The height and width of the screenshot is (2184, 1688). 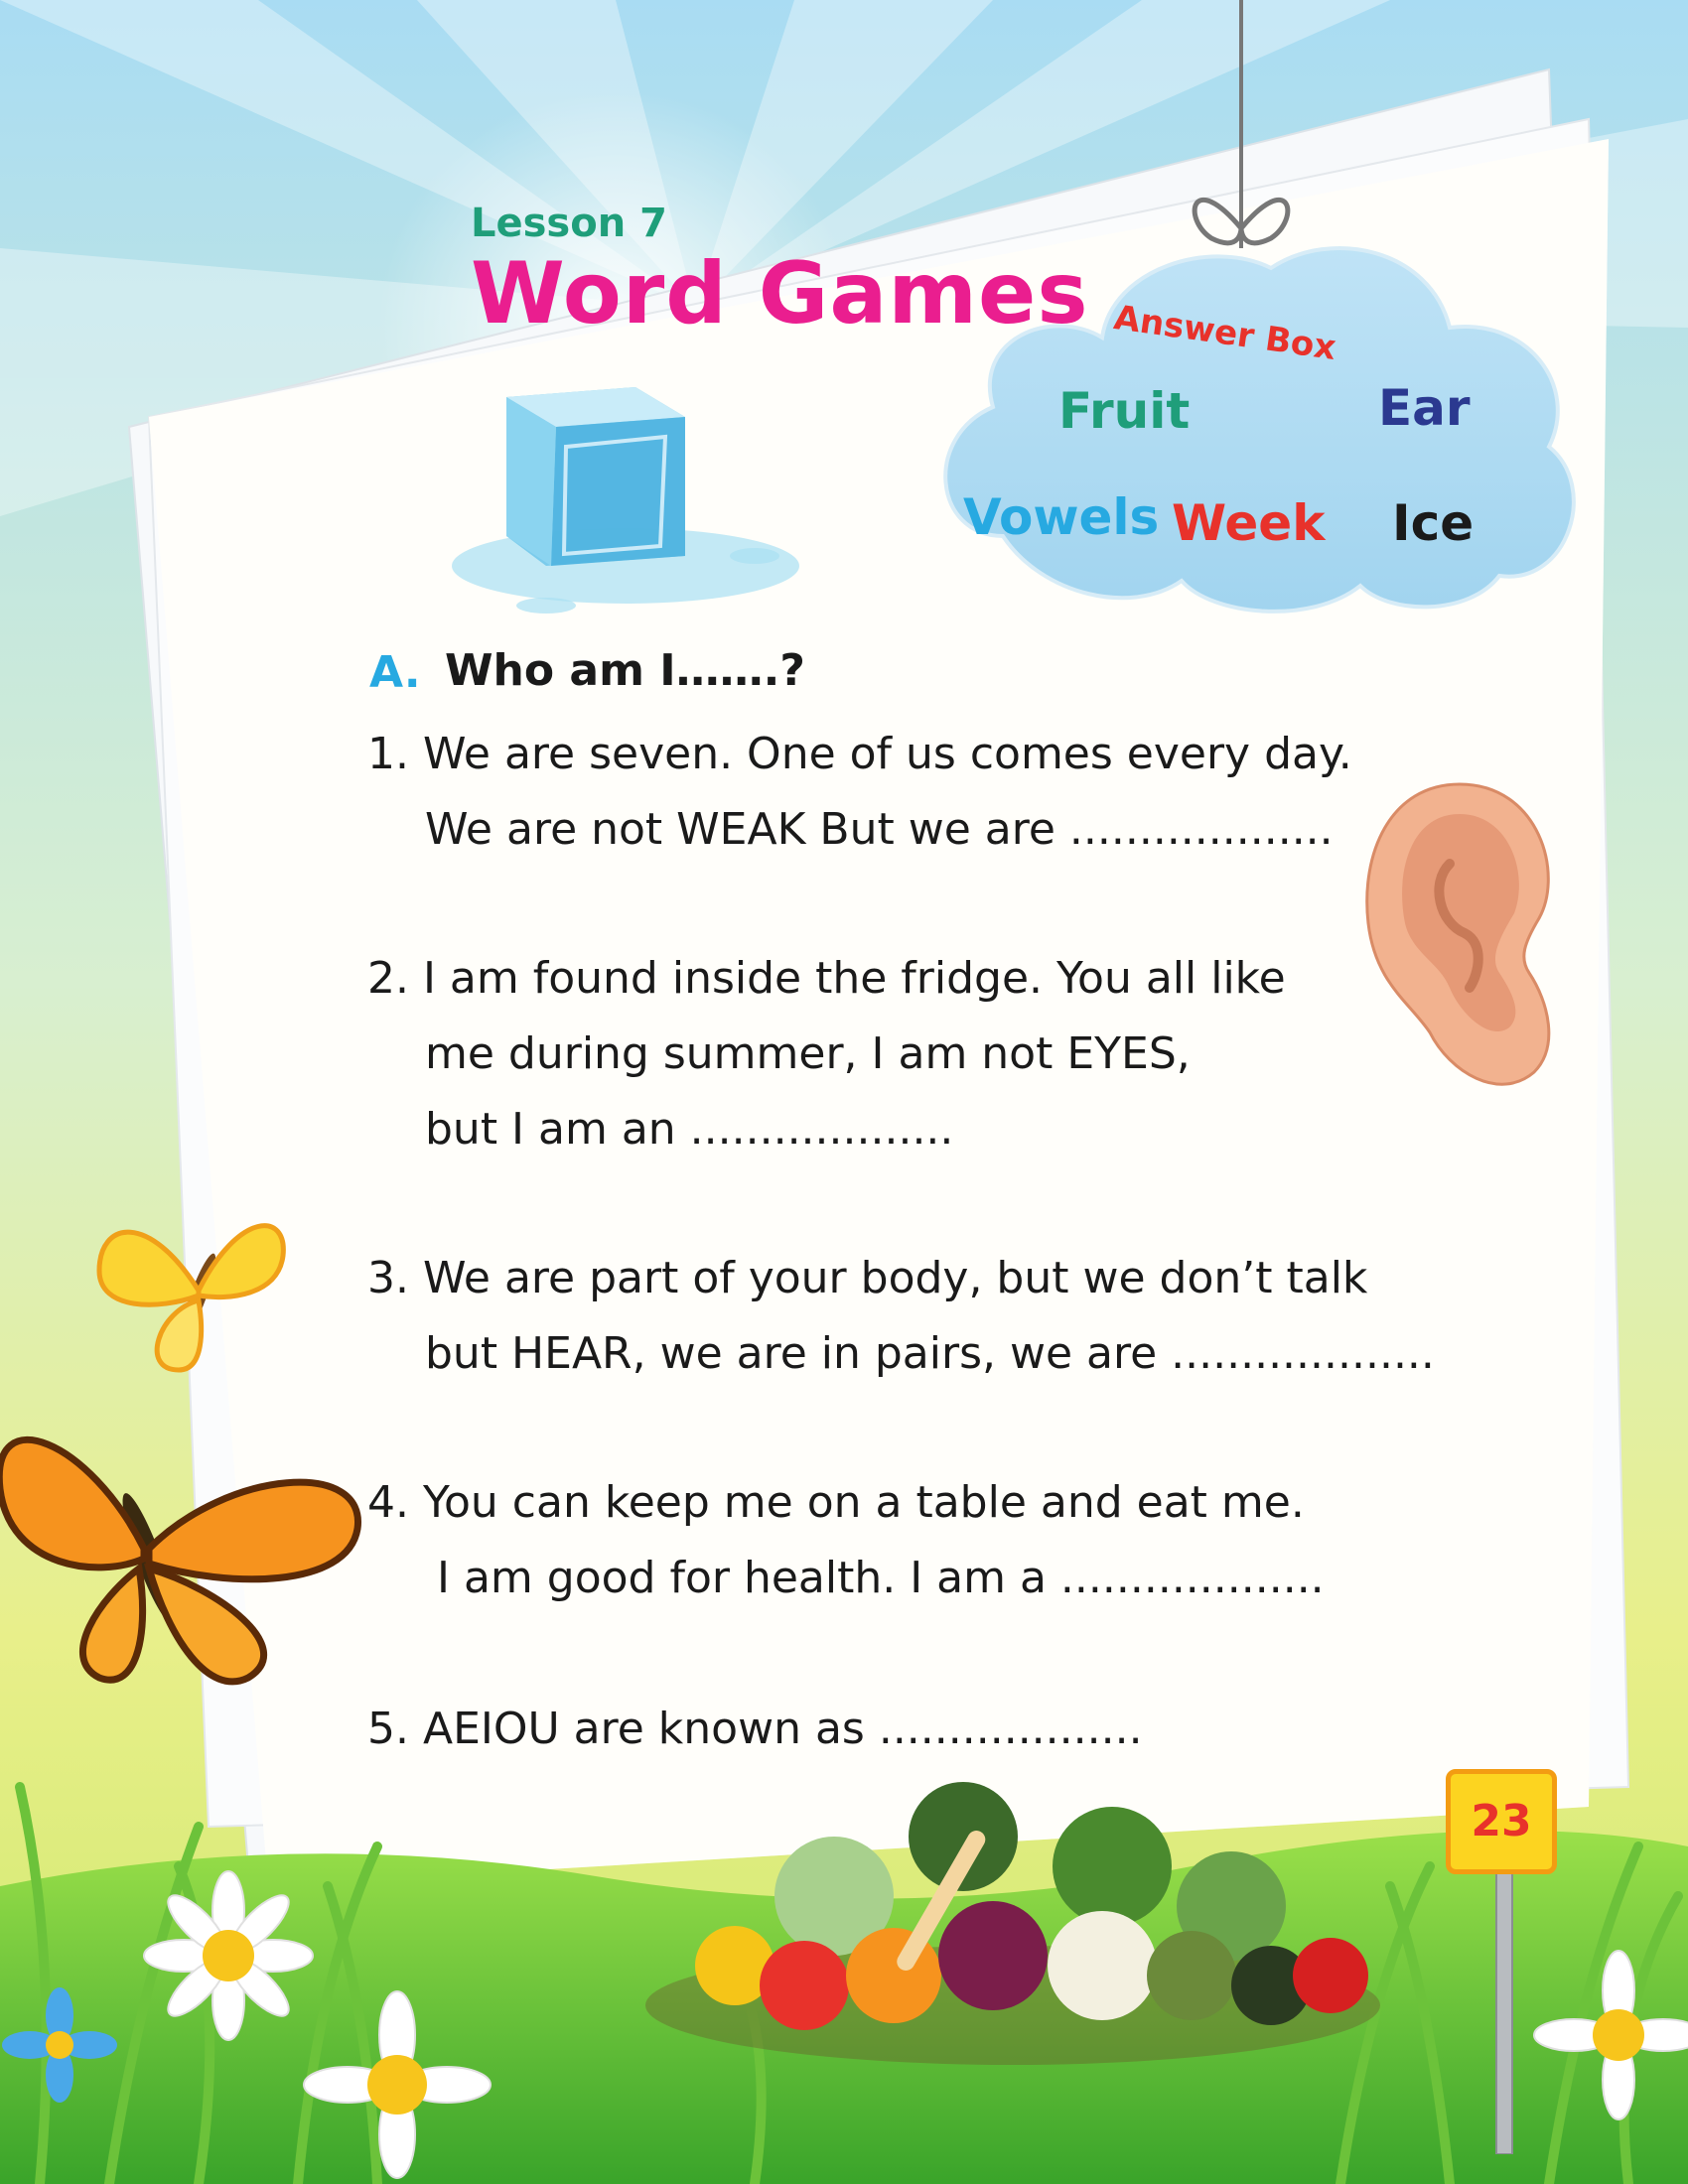 What do you see at coordinates (808, 1053) in the screenshot?
I see `question-line: me during summer, I am not EYES,` at bounding box center [808, 1053].